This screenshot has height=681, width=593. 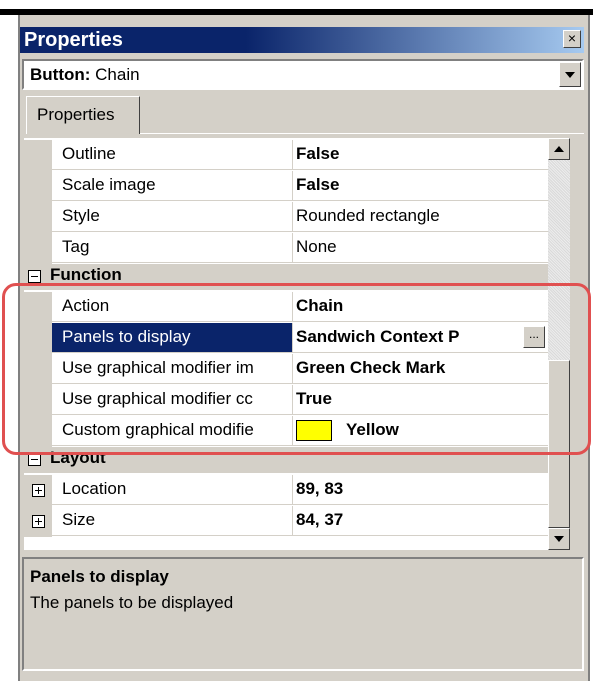 I want to click on category-label: Layout, so click(x=78, y=457).